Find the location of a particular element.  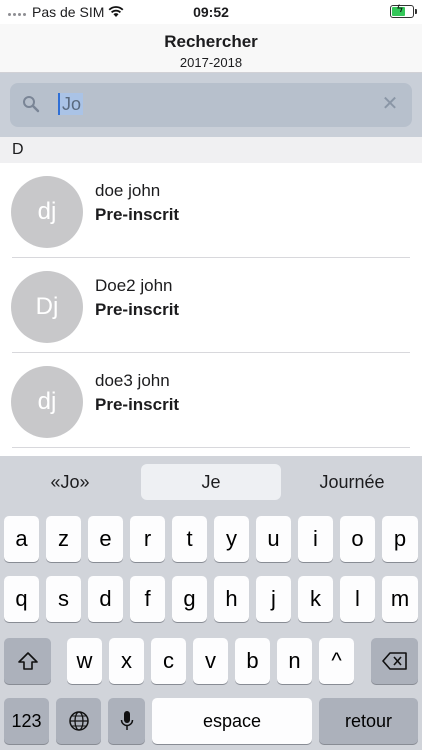

key-d: d is located at coordinates (105, 599).